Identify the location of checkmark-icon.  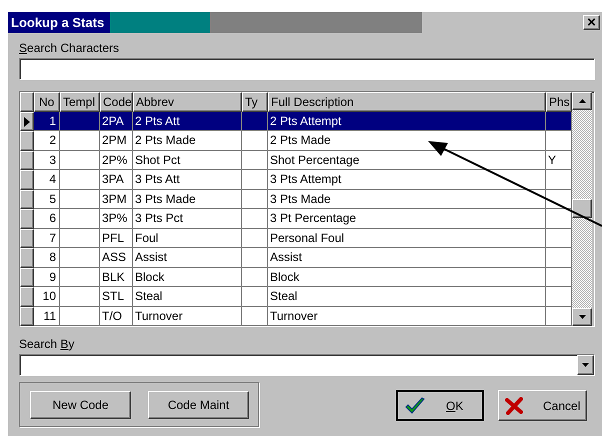
(415, 406).